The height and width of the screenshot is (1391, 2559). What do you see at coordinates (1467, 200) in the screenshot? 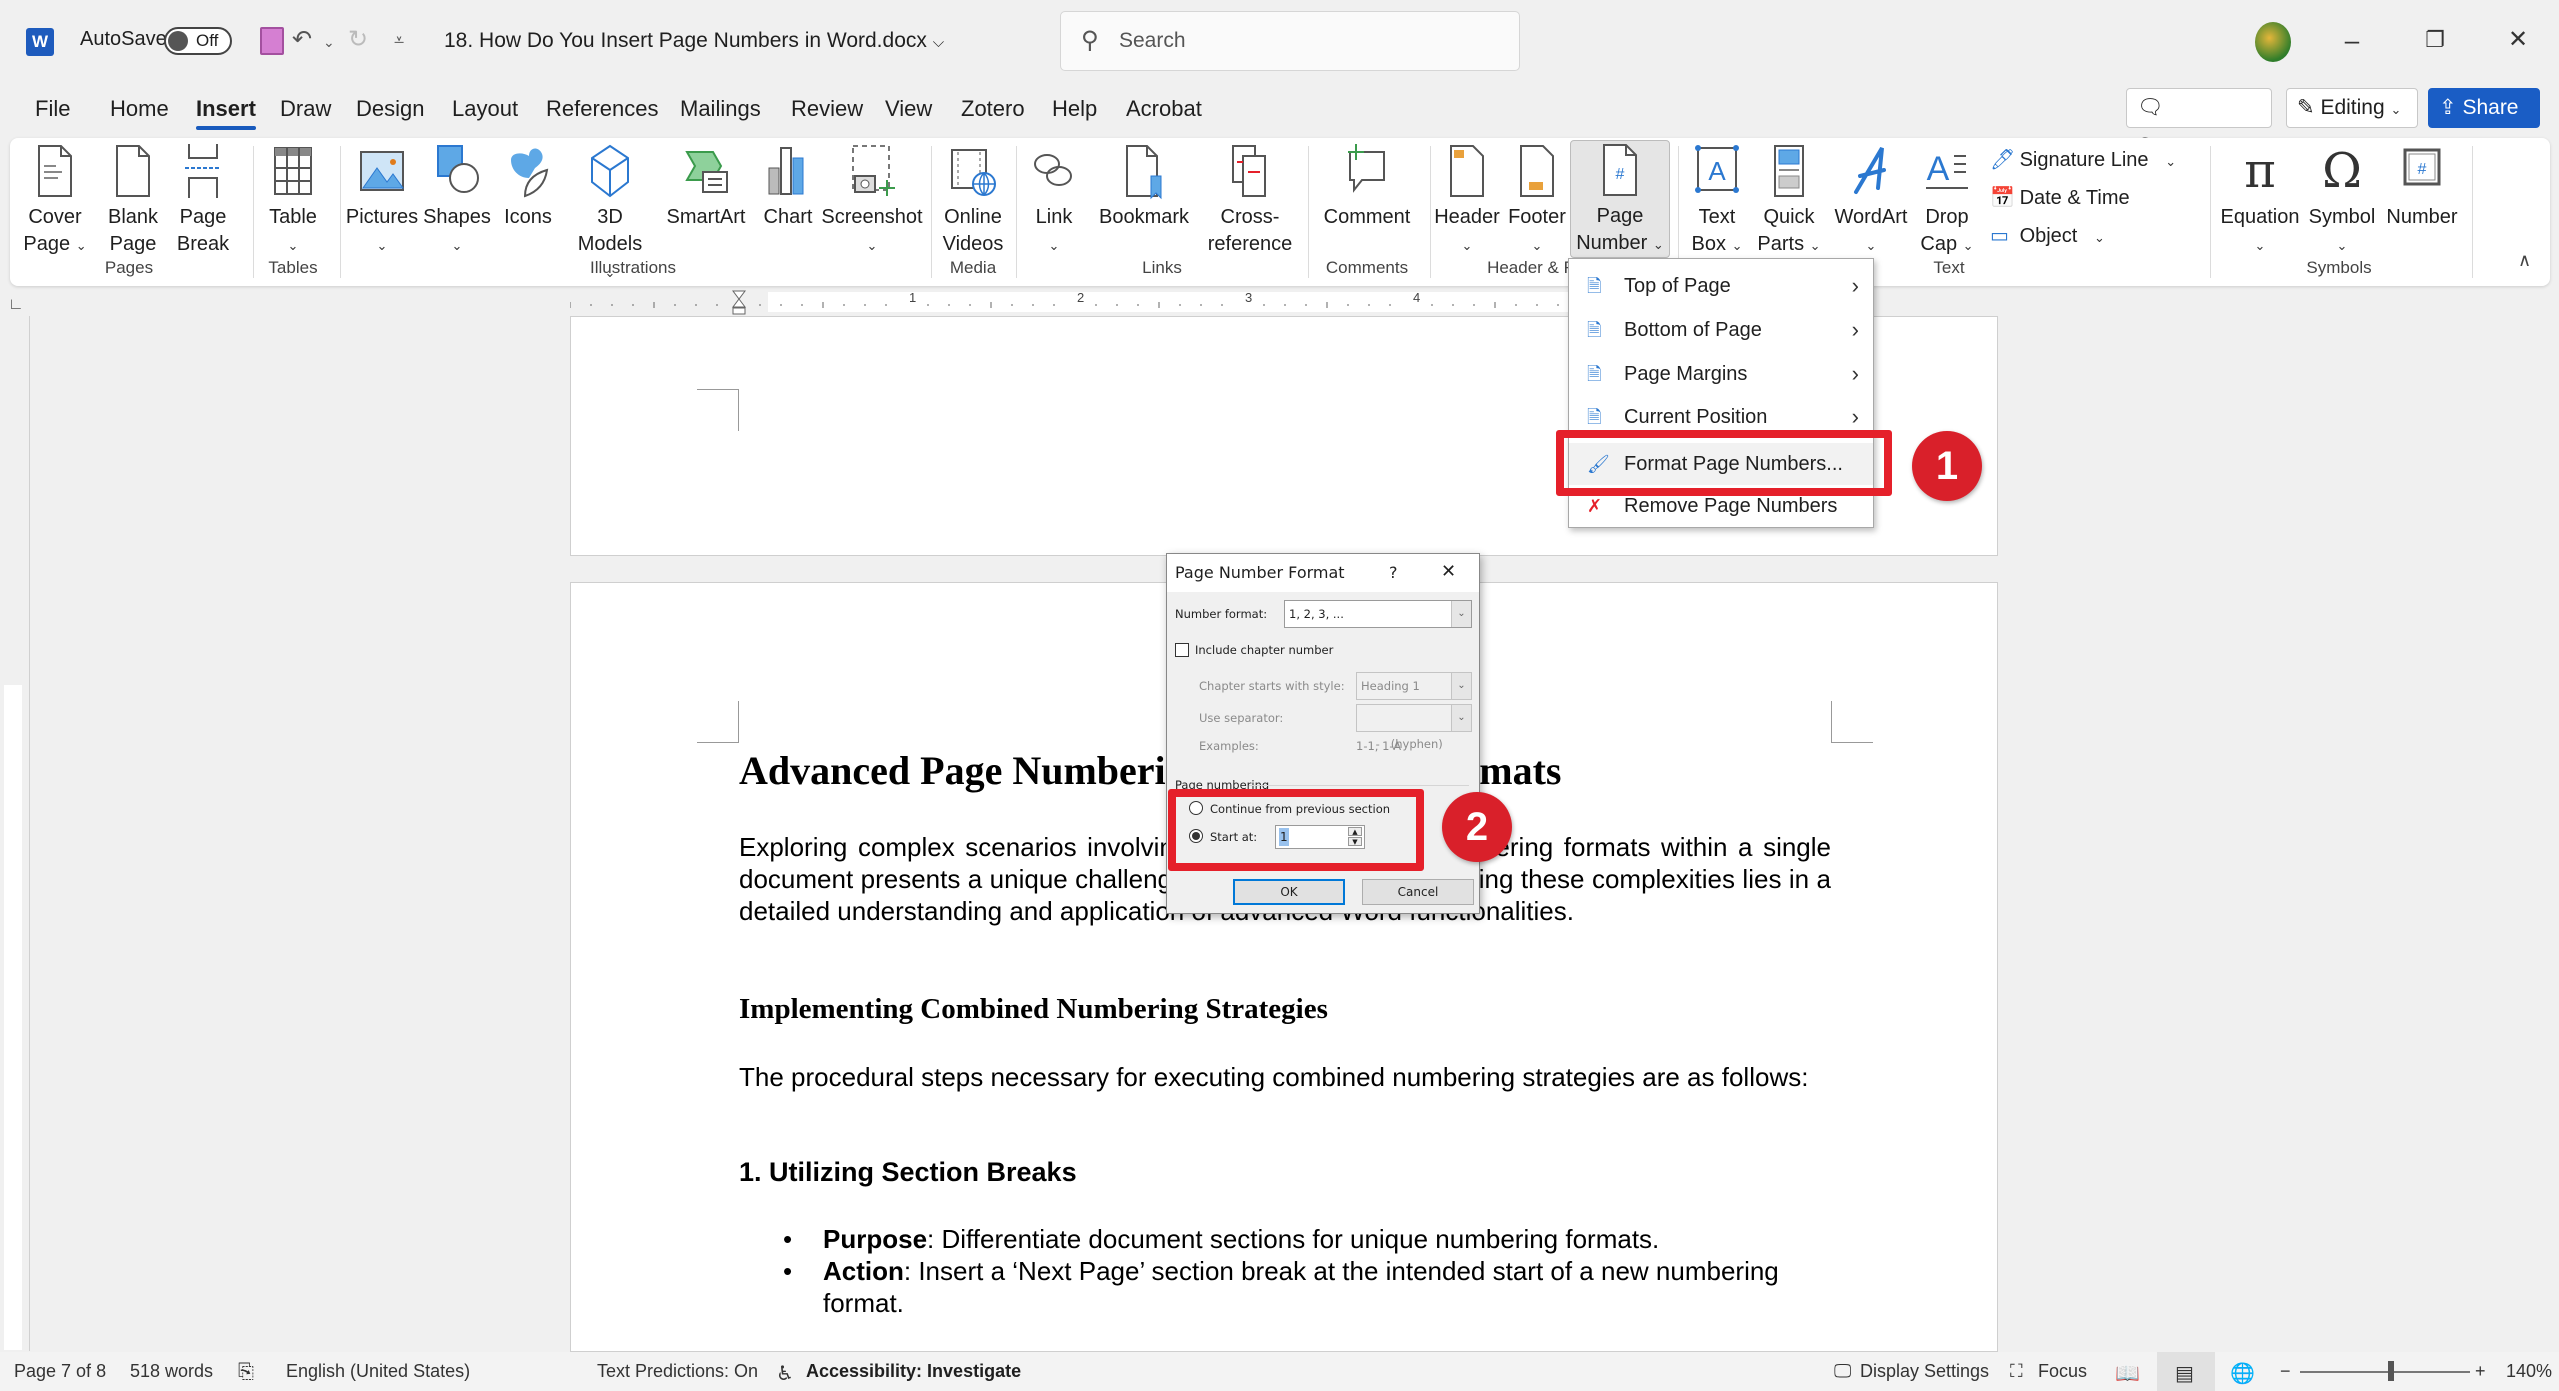
I see `header-button: Header ⌄` at bounding box center [1467, 200].